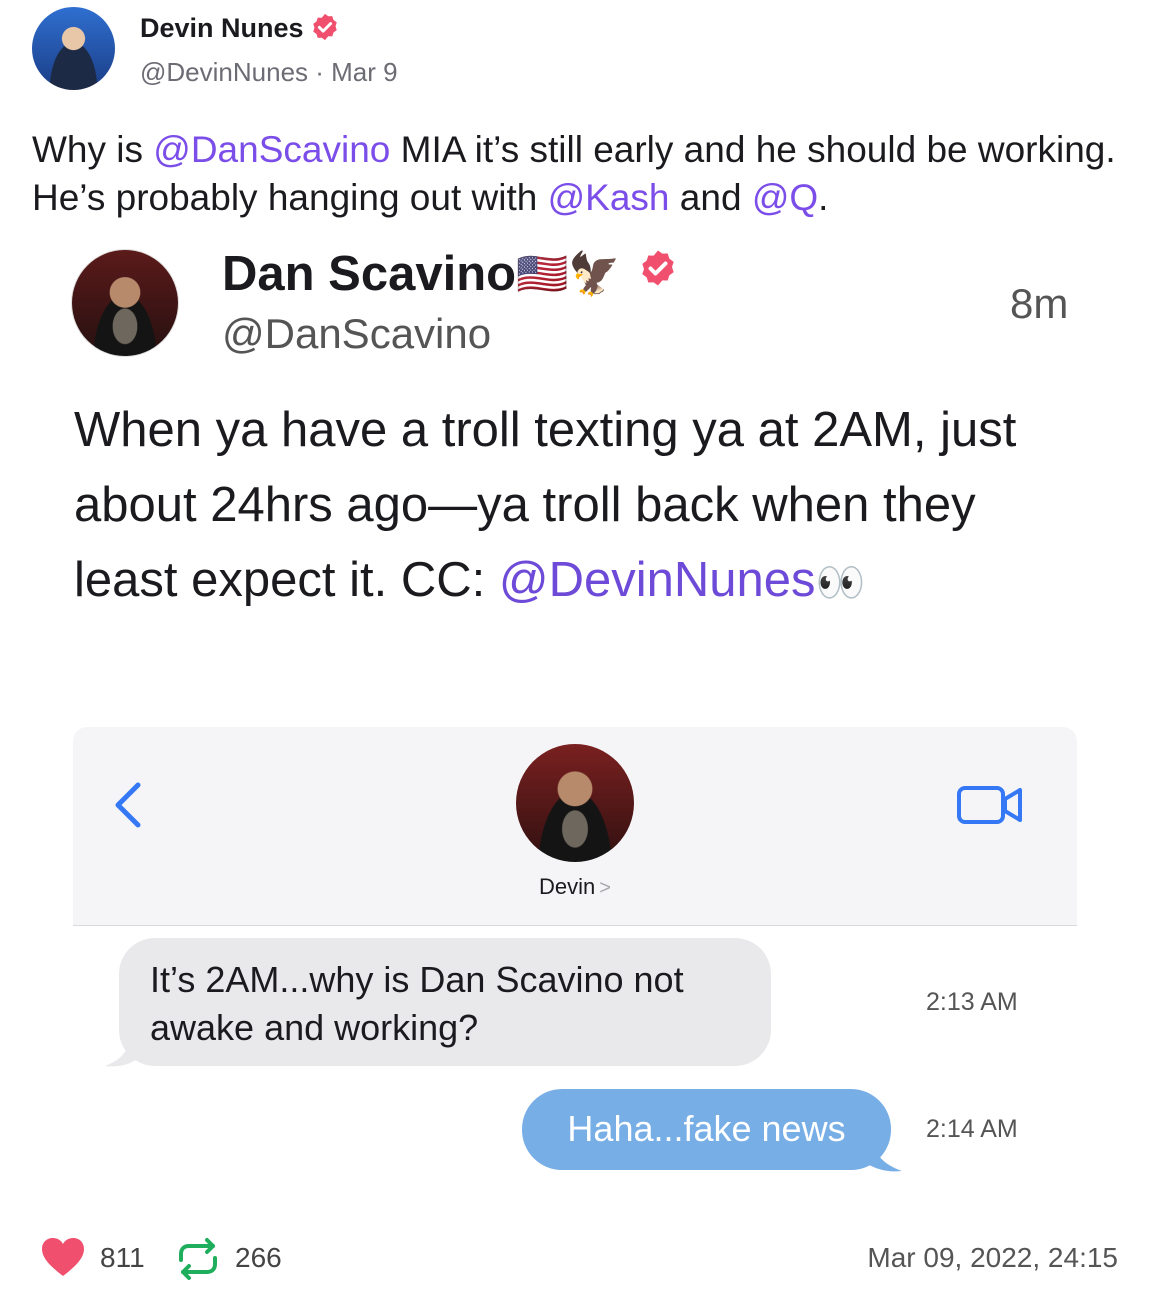 The image size is (1158, 1298). I want to click on contact-name-row: Devin >, so click(575, 887).